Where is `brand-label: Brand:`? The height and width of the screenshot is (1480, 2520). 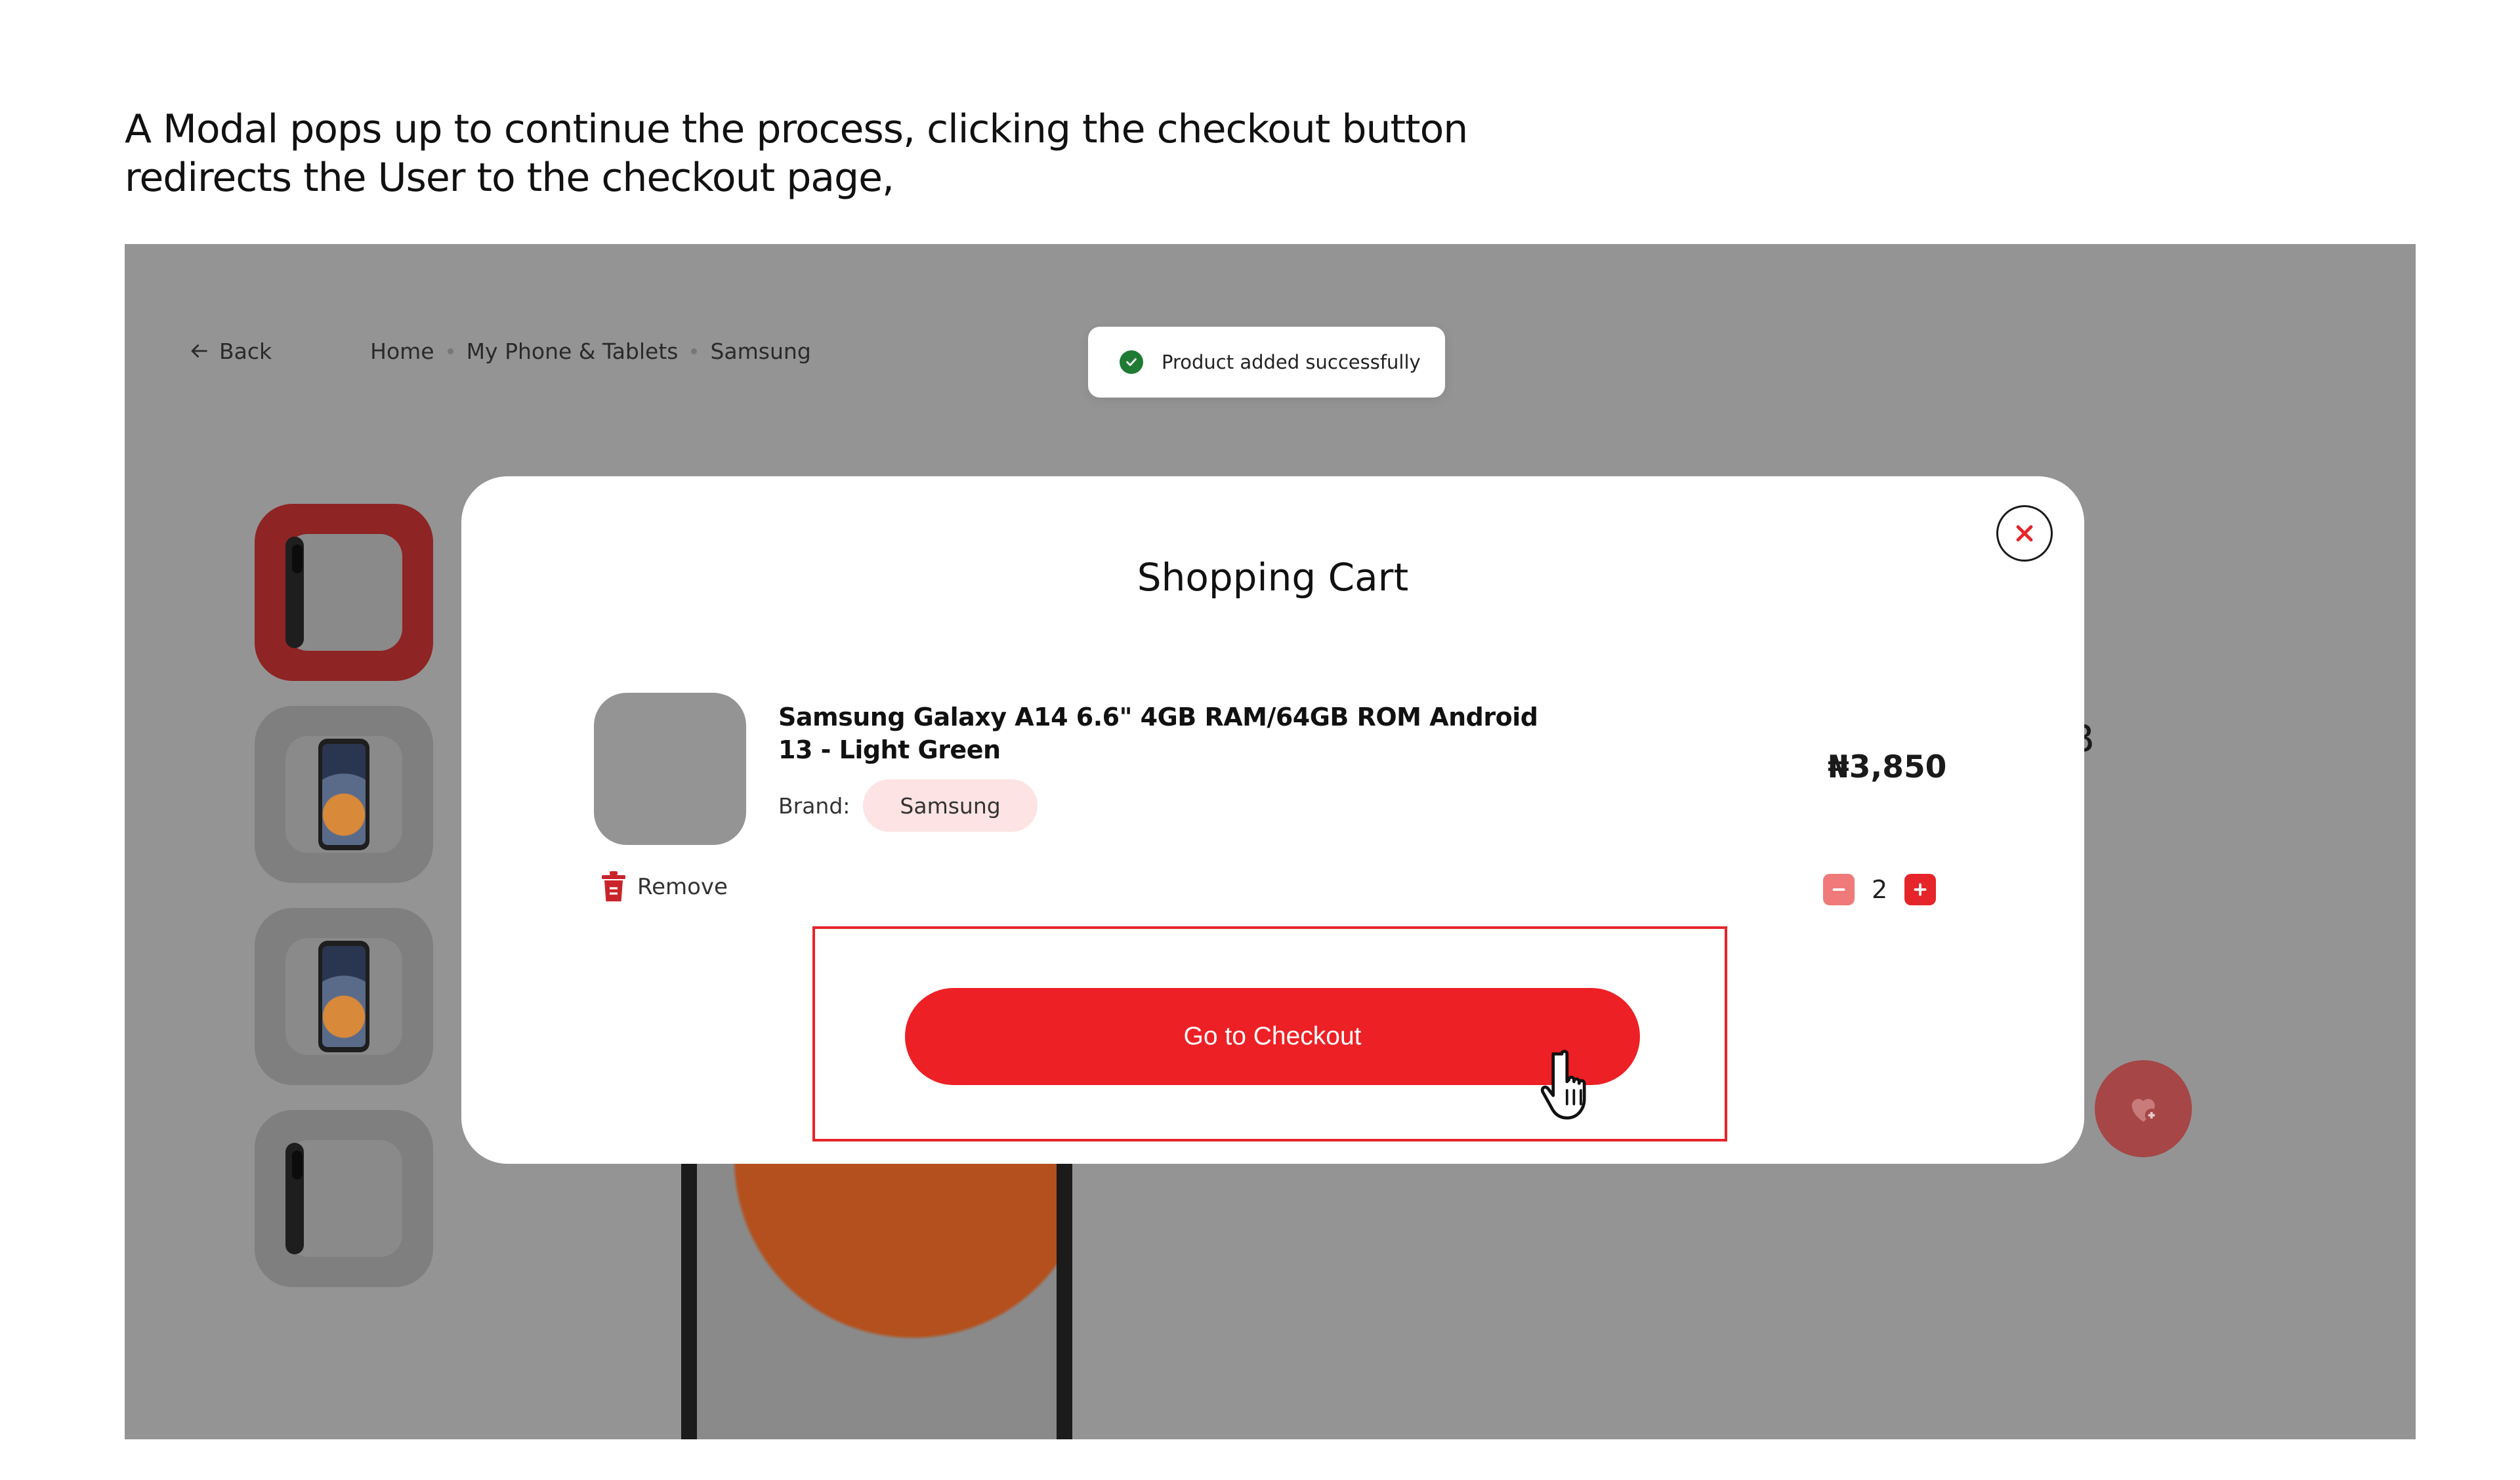 brand-label: Brand: is located at coordinates (814, 805).